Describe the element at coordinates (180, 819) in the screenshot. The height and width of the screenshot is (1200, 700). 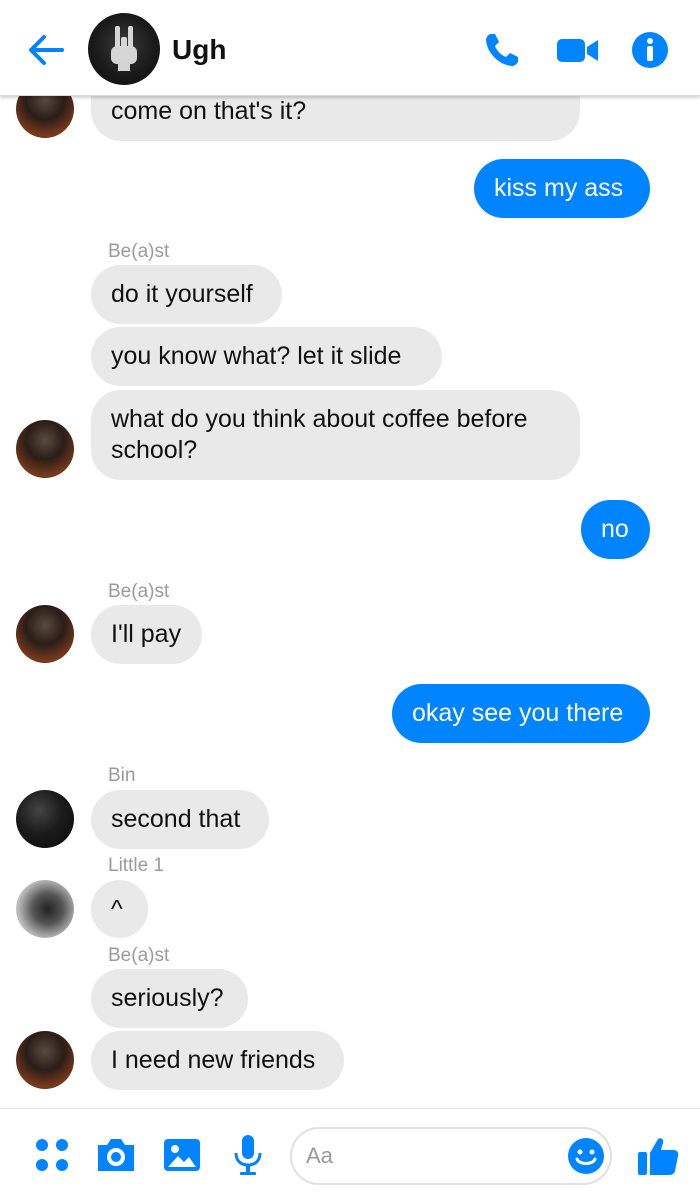
I see `message-bubble-incoming: second that` at that location.